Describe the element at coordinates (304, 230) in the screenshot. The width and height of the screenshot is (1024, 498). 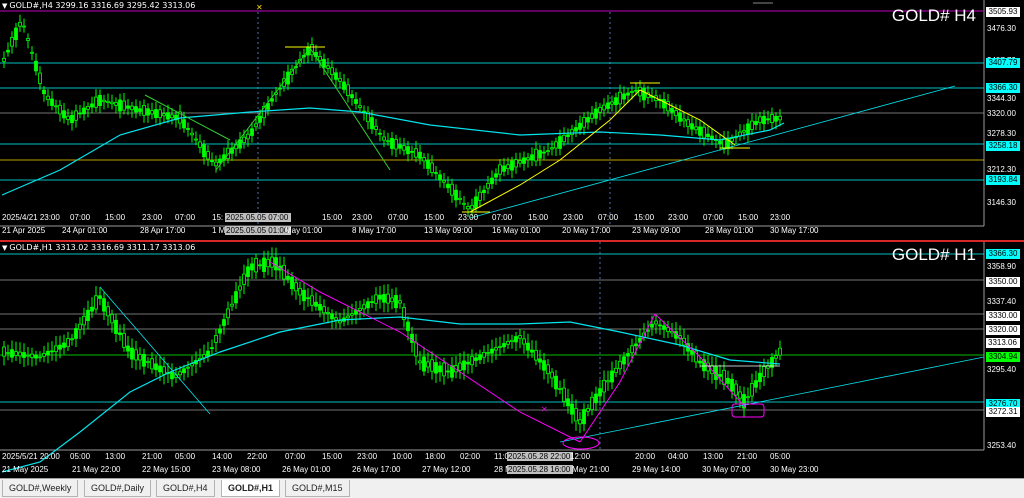
I see `time-axis-label: May 01:00` at that location.